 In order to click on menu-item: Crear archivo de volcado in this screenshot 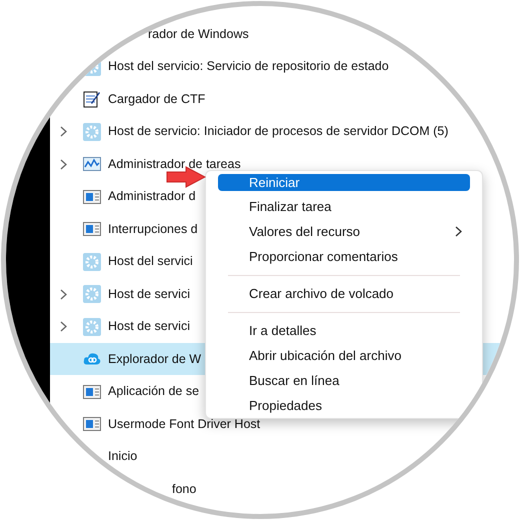, I will do `click(344, 293)`.